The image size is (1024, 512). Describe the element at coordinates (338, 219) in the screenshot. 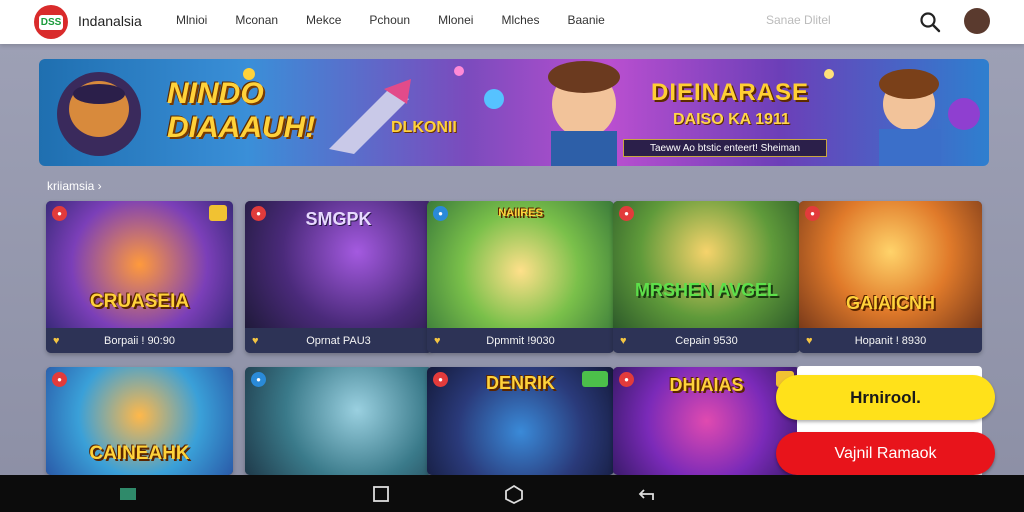

I see `card-title: SMGPK` at that location.